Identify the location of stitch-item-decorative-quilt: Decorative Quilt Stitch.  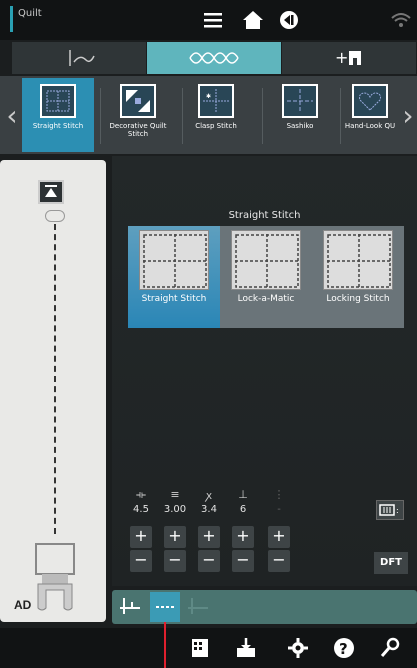
(138, 115).